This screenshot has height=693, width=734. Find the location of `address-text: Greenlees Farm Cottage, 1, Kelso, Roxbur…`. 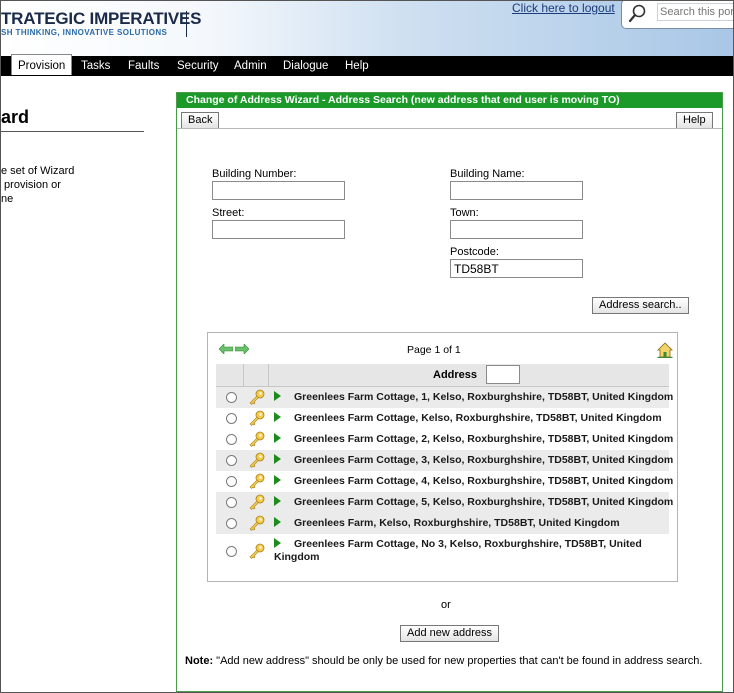

address-text: Greenlees Farm Cottage, 1, Kelso, Roxbur… is located at coordinates (484, 397).